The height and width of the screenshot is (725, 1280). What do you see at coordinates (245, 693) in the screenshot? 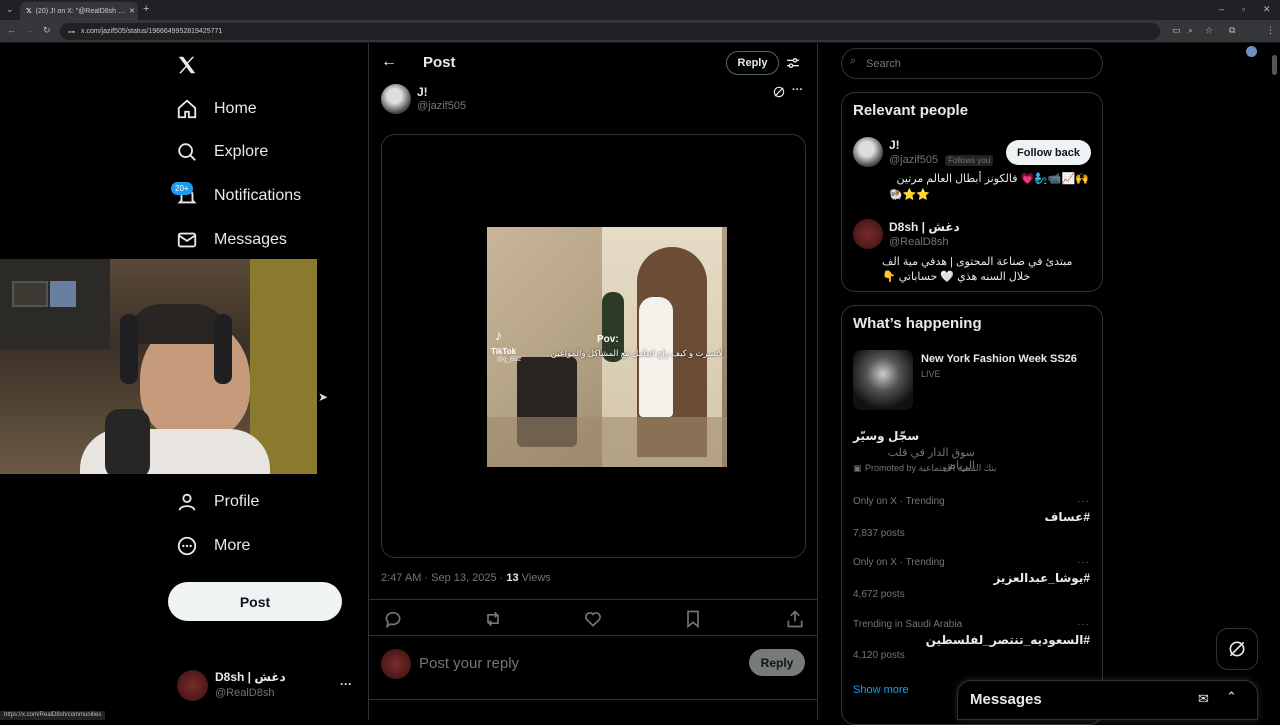
I see `account-handle: @RealD8sh` at bounding box center [245, 693].